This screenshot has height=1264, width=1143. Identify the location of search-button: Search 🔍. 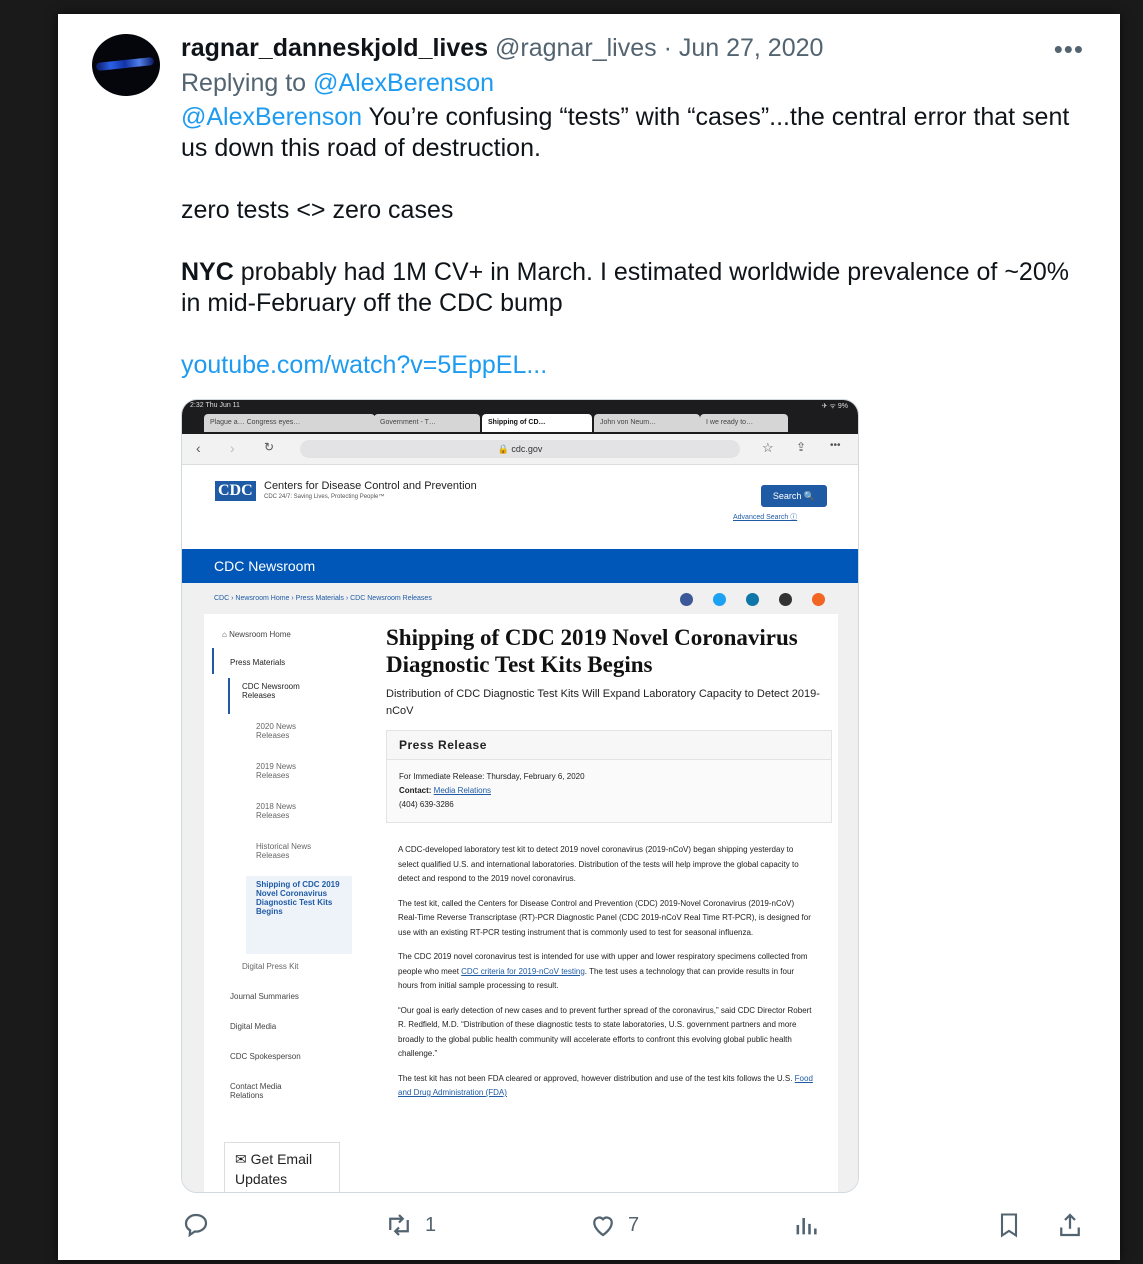
(794, 496).